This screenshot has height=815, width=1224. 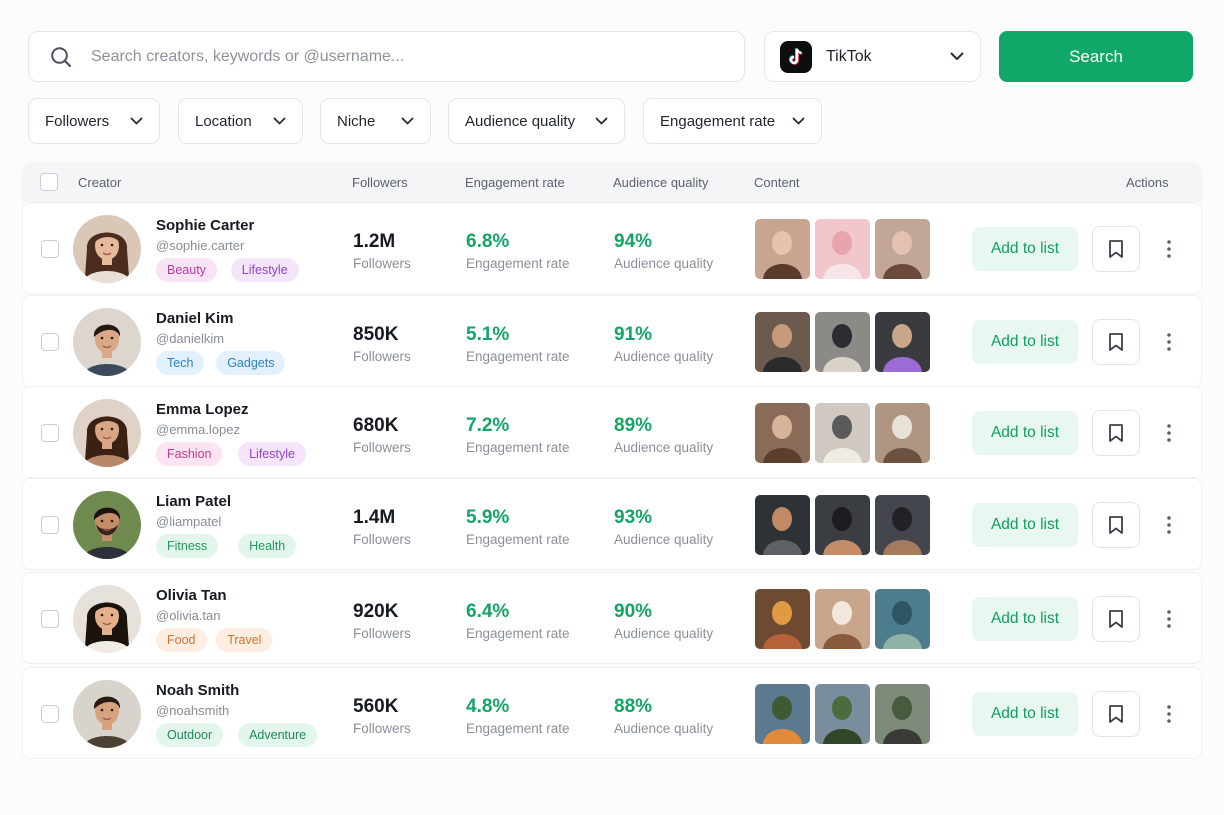 What do you see at coordinates (189, 521) in the screenshot?
I see `creator-handle: @liampatel` at bounding box center [189, 521].